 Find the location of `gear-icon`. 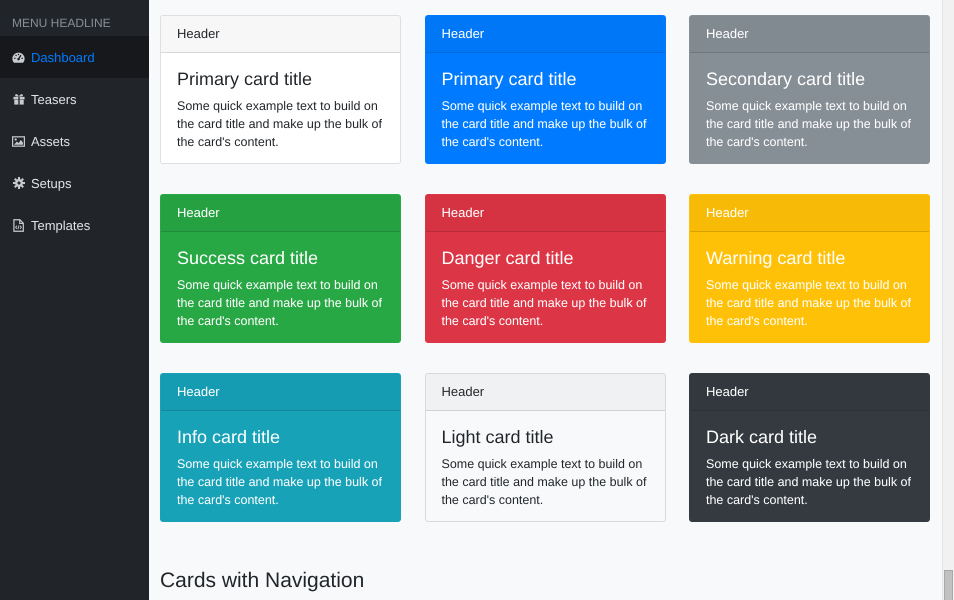

gear-icon is located at coordinates (18, 183).